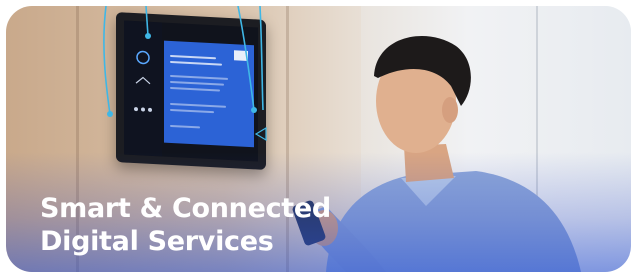  What do you see at coordinates (185, 208) in the screenshot?
I see `headline-line-1: Smart & Connected` at bounding box center [185, 208].